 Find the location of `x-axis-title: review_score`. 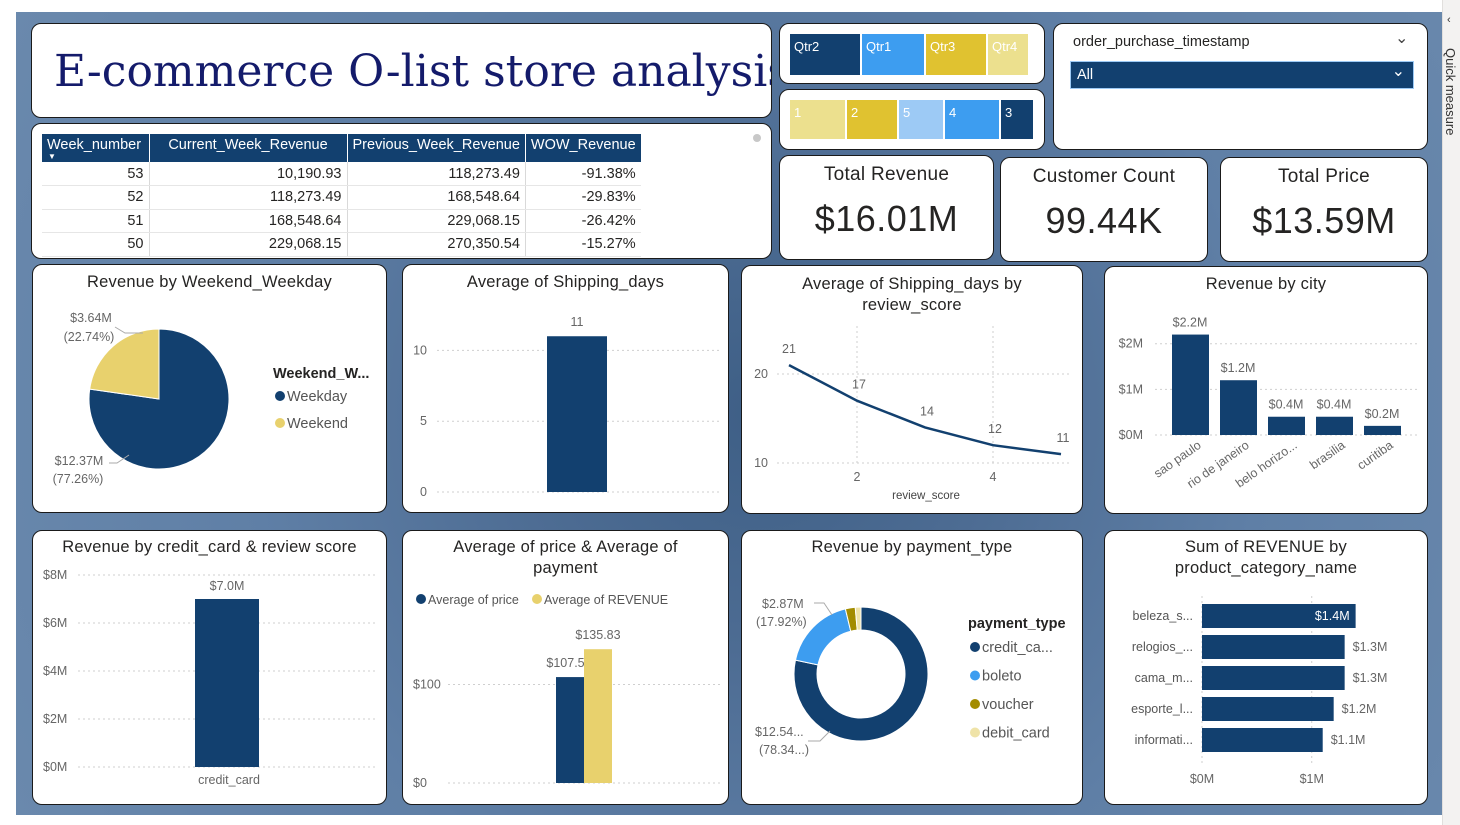

x-axis-title: review_score is located at coordinates (926, 496).